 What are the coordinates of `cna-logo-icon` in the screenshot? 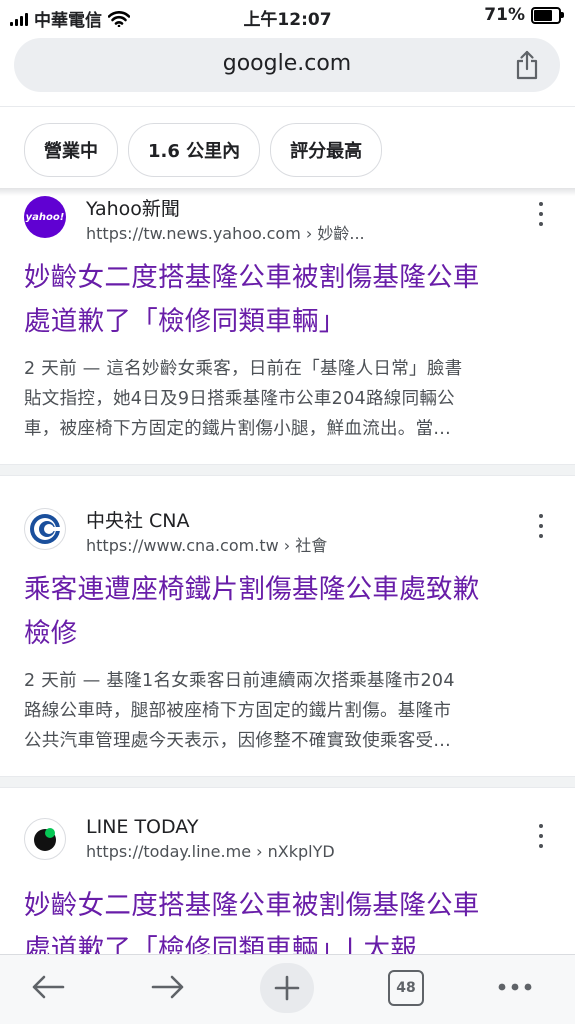 It's located at (46, 529).